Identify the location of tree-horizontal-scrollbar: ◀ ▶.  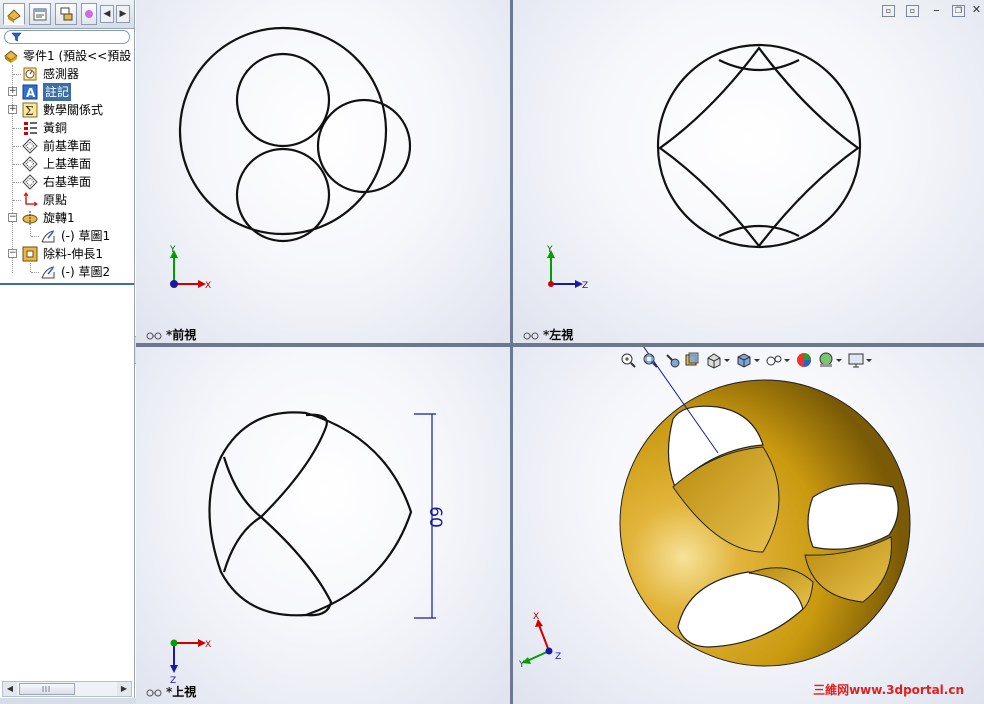
(67, 689).